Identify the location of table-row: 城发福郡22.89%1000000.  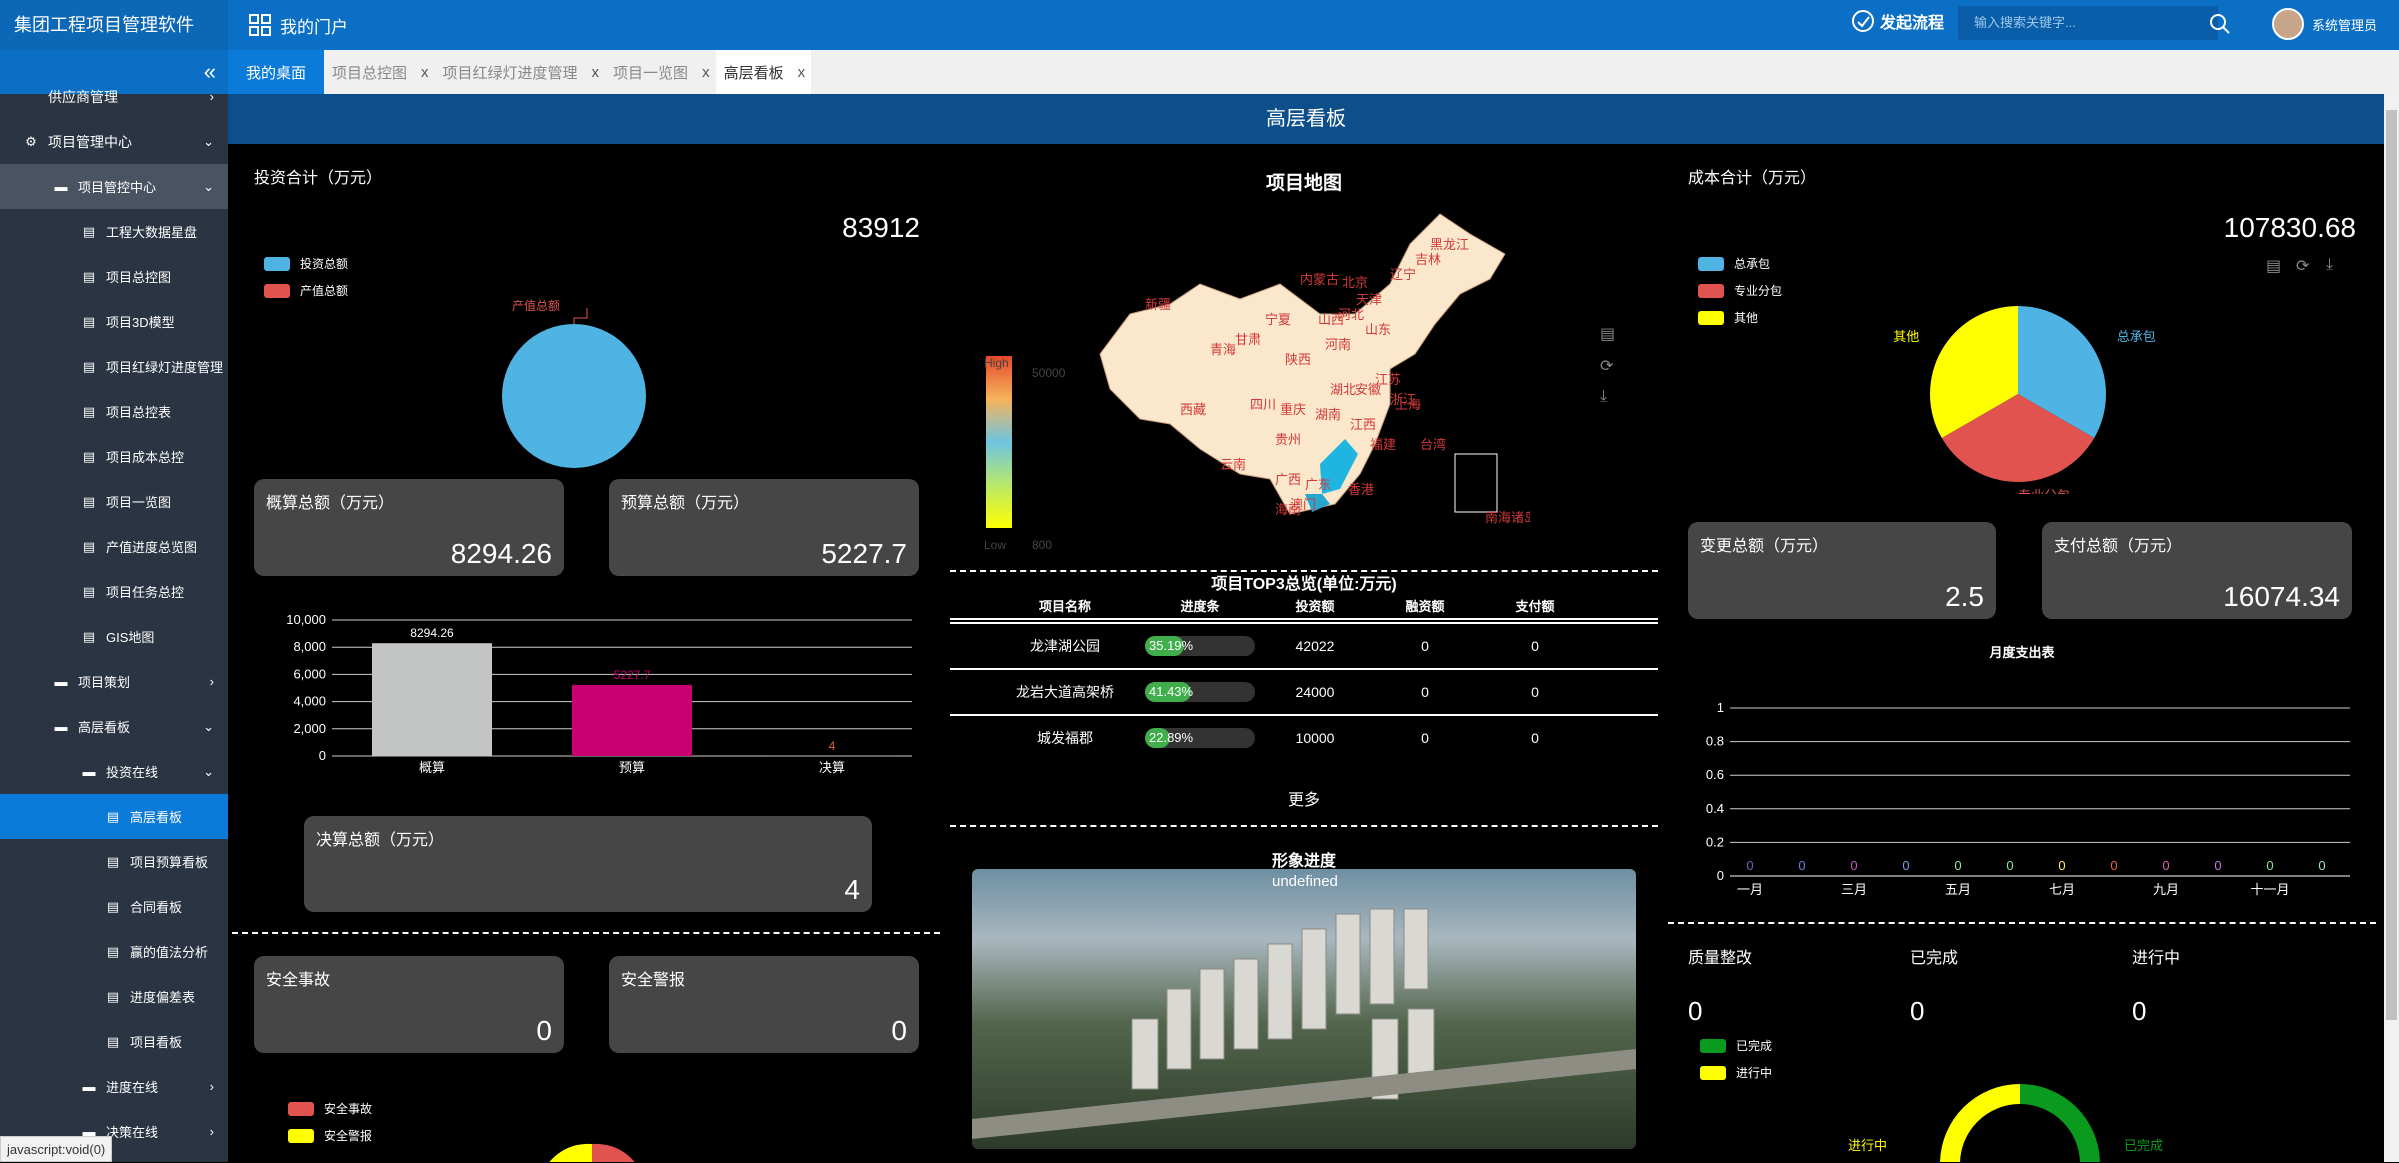
(1304, 737).